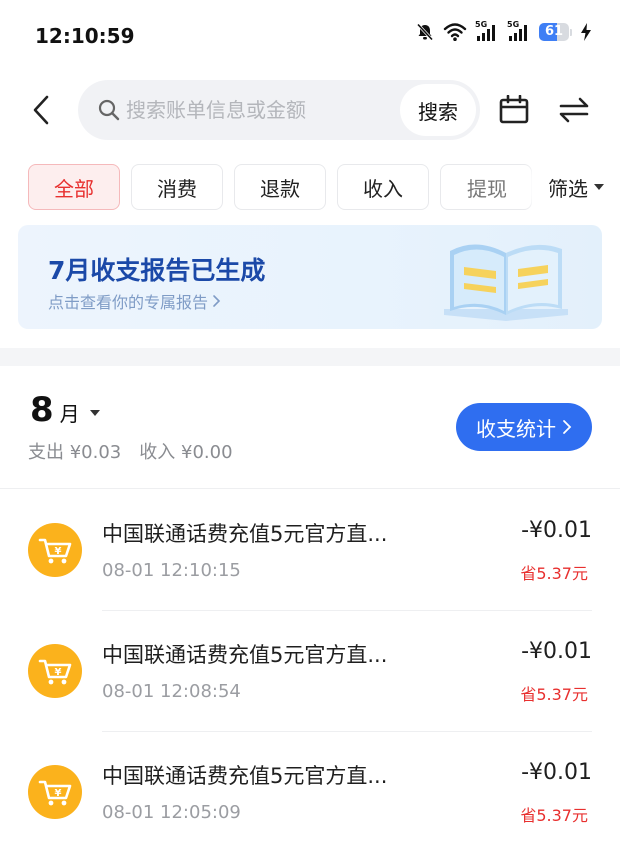  What do you see at coordinates (586, 32) in the screenshot?
I see `charging-bolt-icon` at bounding box center [586, 32].